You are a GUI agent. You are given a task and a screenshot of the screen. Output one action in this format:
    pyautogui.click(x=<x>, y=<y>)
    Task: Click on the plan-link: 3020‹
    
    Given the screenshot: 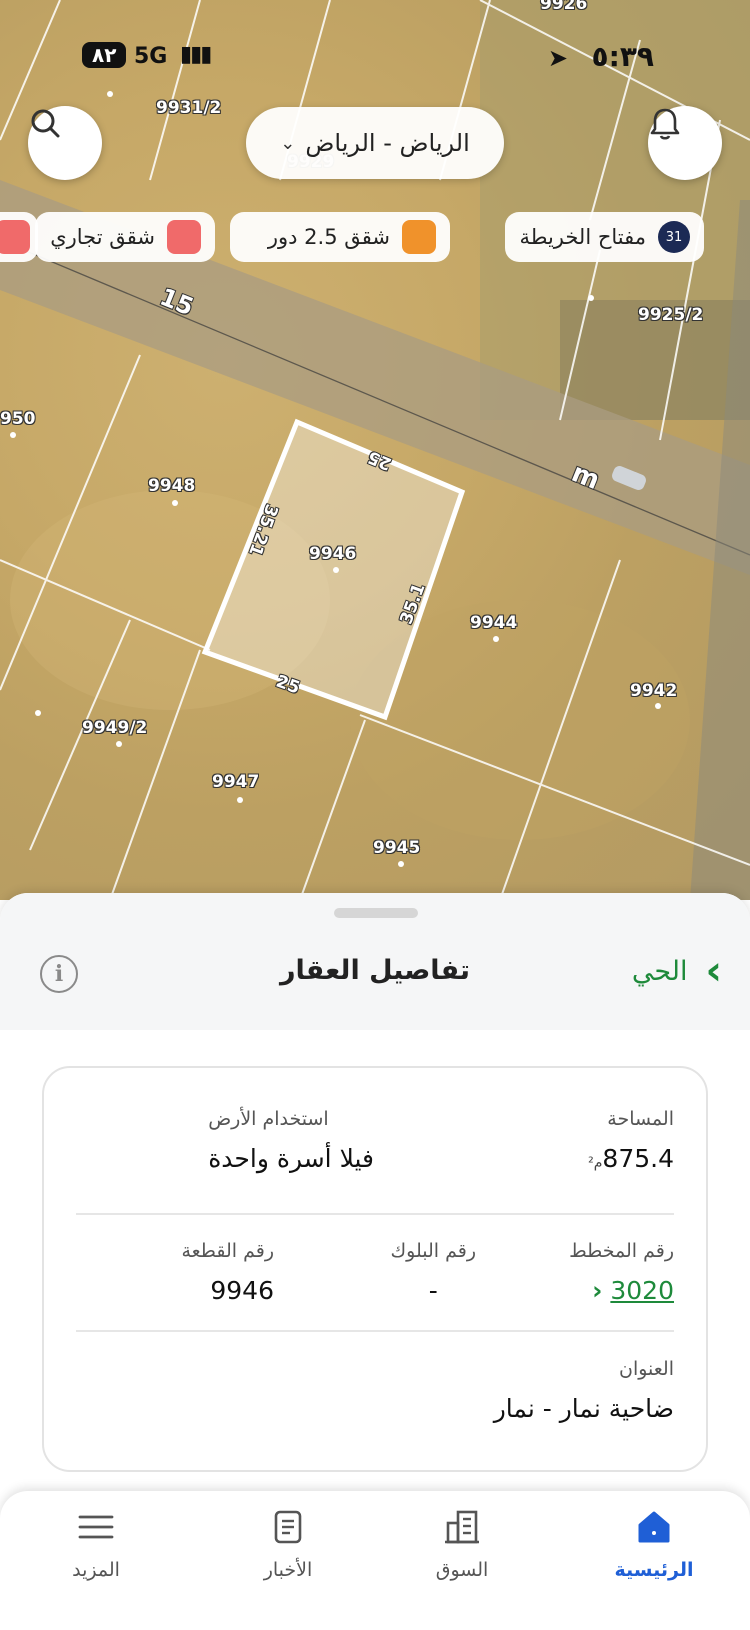 What is the action you would take?
    pyautogui.click(x=621, y=1290)
    